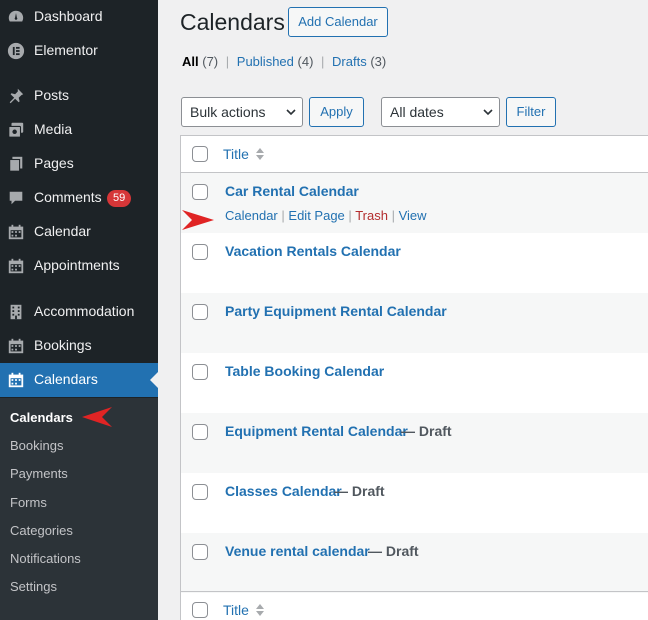  What do you see at coordinates (304, 371) in the screenshot?
I see `row-title-link: Table Booking Calendar` at bounding box center [304, 371].